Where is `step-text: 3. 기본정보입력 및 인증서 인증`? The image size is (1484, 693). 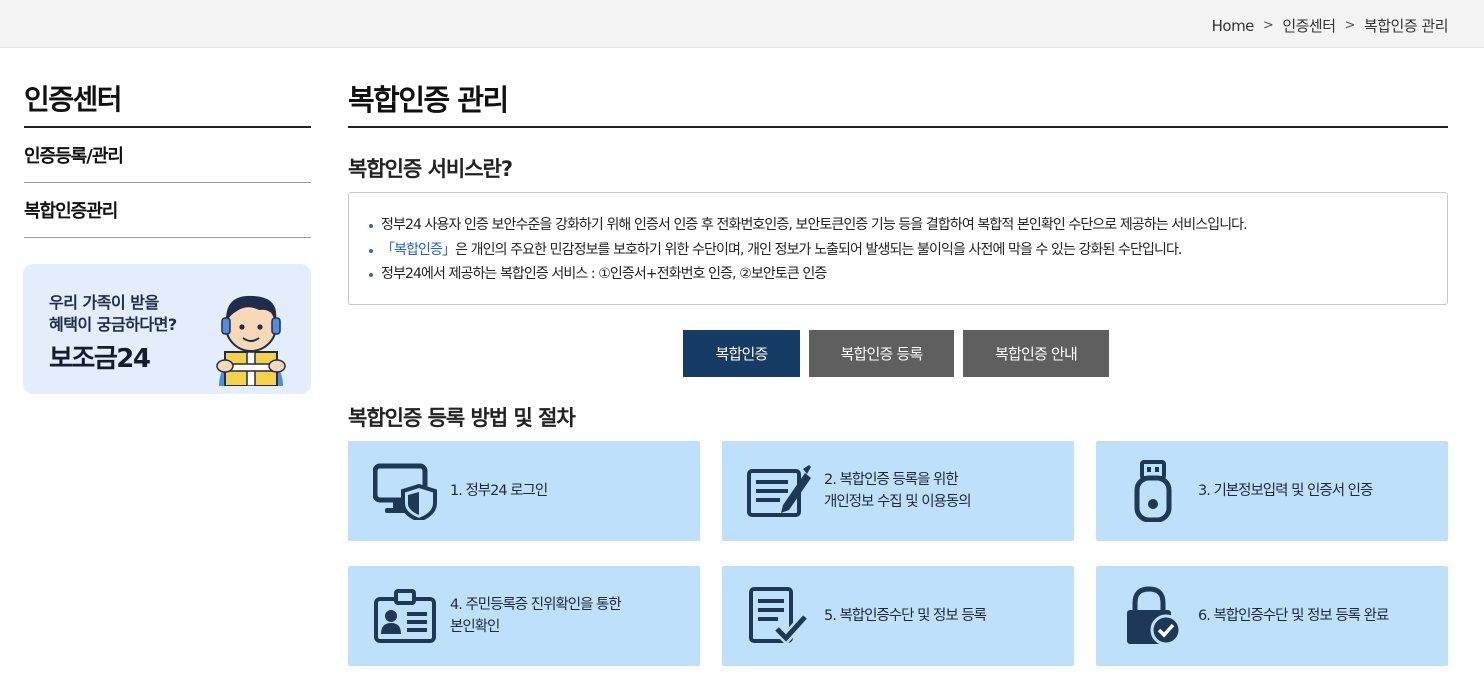
step-text: 3. 기본정보입력 및 인증서 인증 is located at coordinates (1285, 491).